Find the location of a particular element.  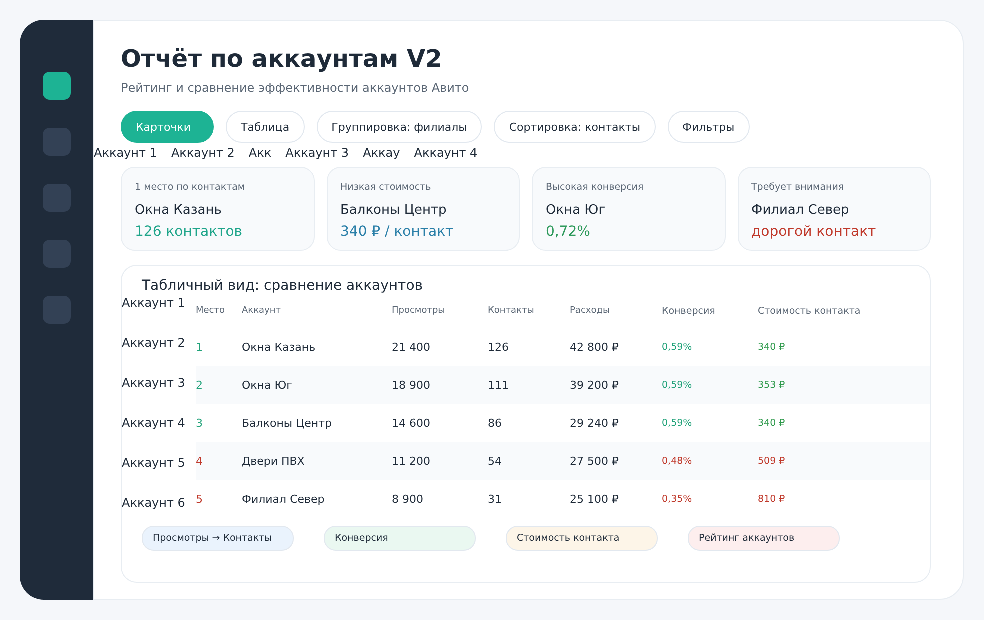

tab: Сортировка: контакты is located at coordinates (575, 127).